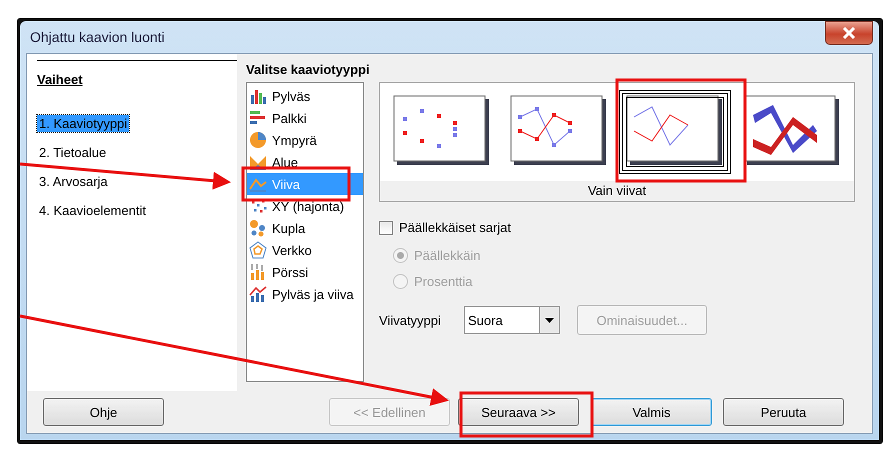 The height and width of the screenshot is (454, 889). Describe the element at coordinates (305, 250) in the screenshot. I see `chart-type-item: Verkko` at that location.